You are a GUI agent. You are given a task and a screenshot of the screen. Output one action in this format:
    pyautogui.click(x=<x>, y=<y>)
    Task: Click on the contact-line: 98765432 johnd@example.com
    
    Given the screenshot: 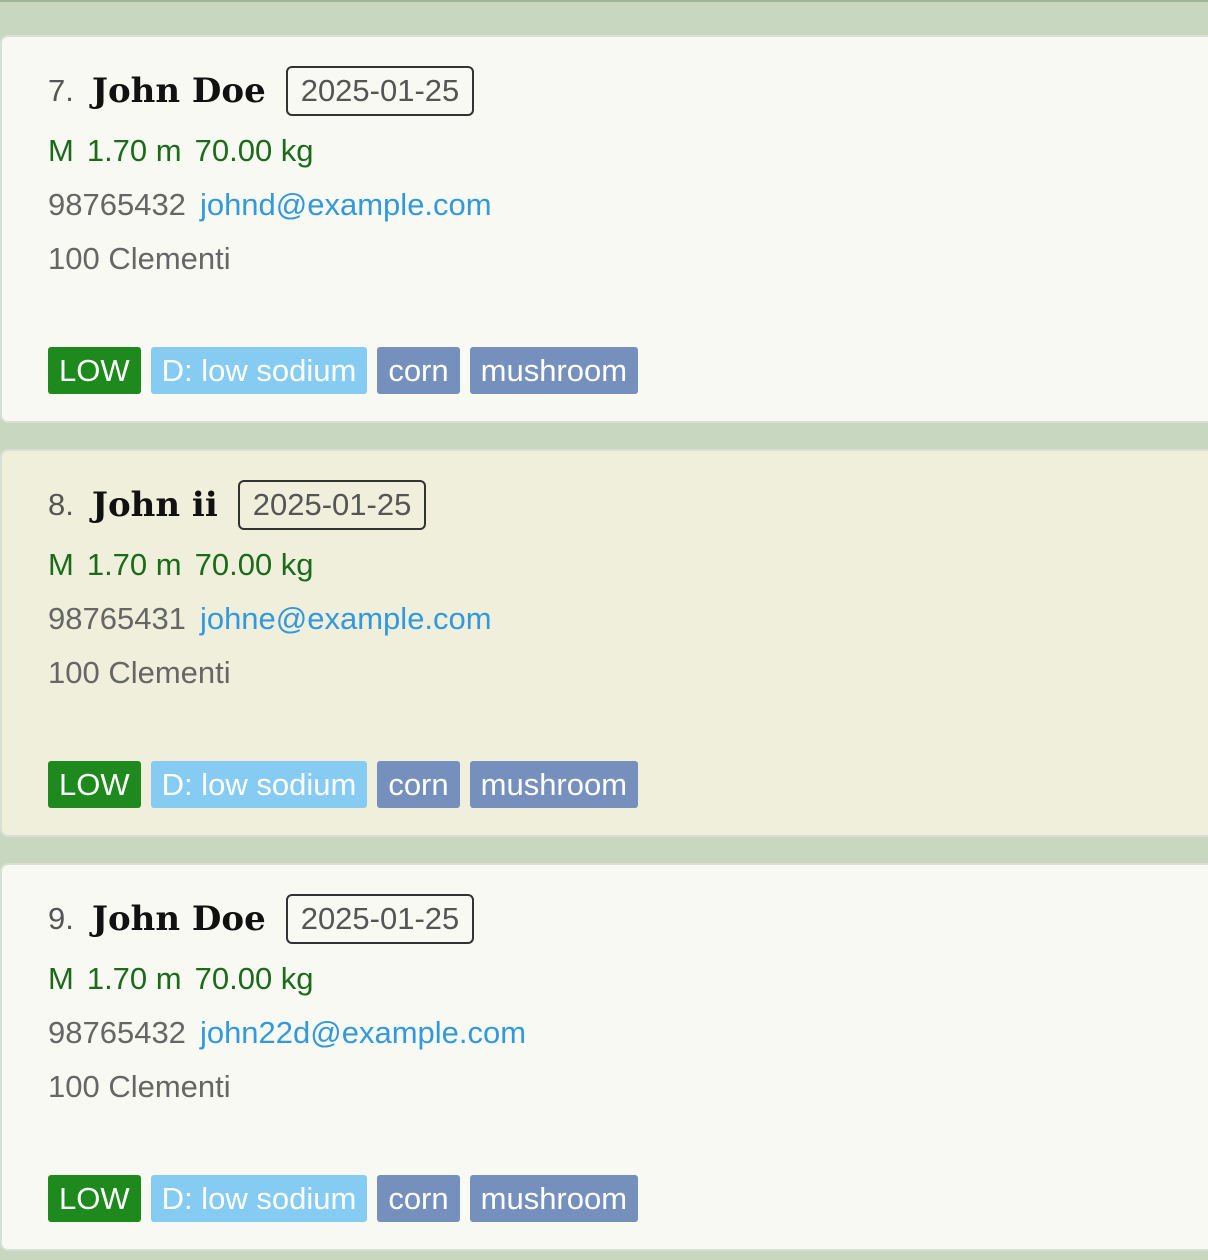 What is the action you would take?
    pyautogui.click(x=270, y=205)
    